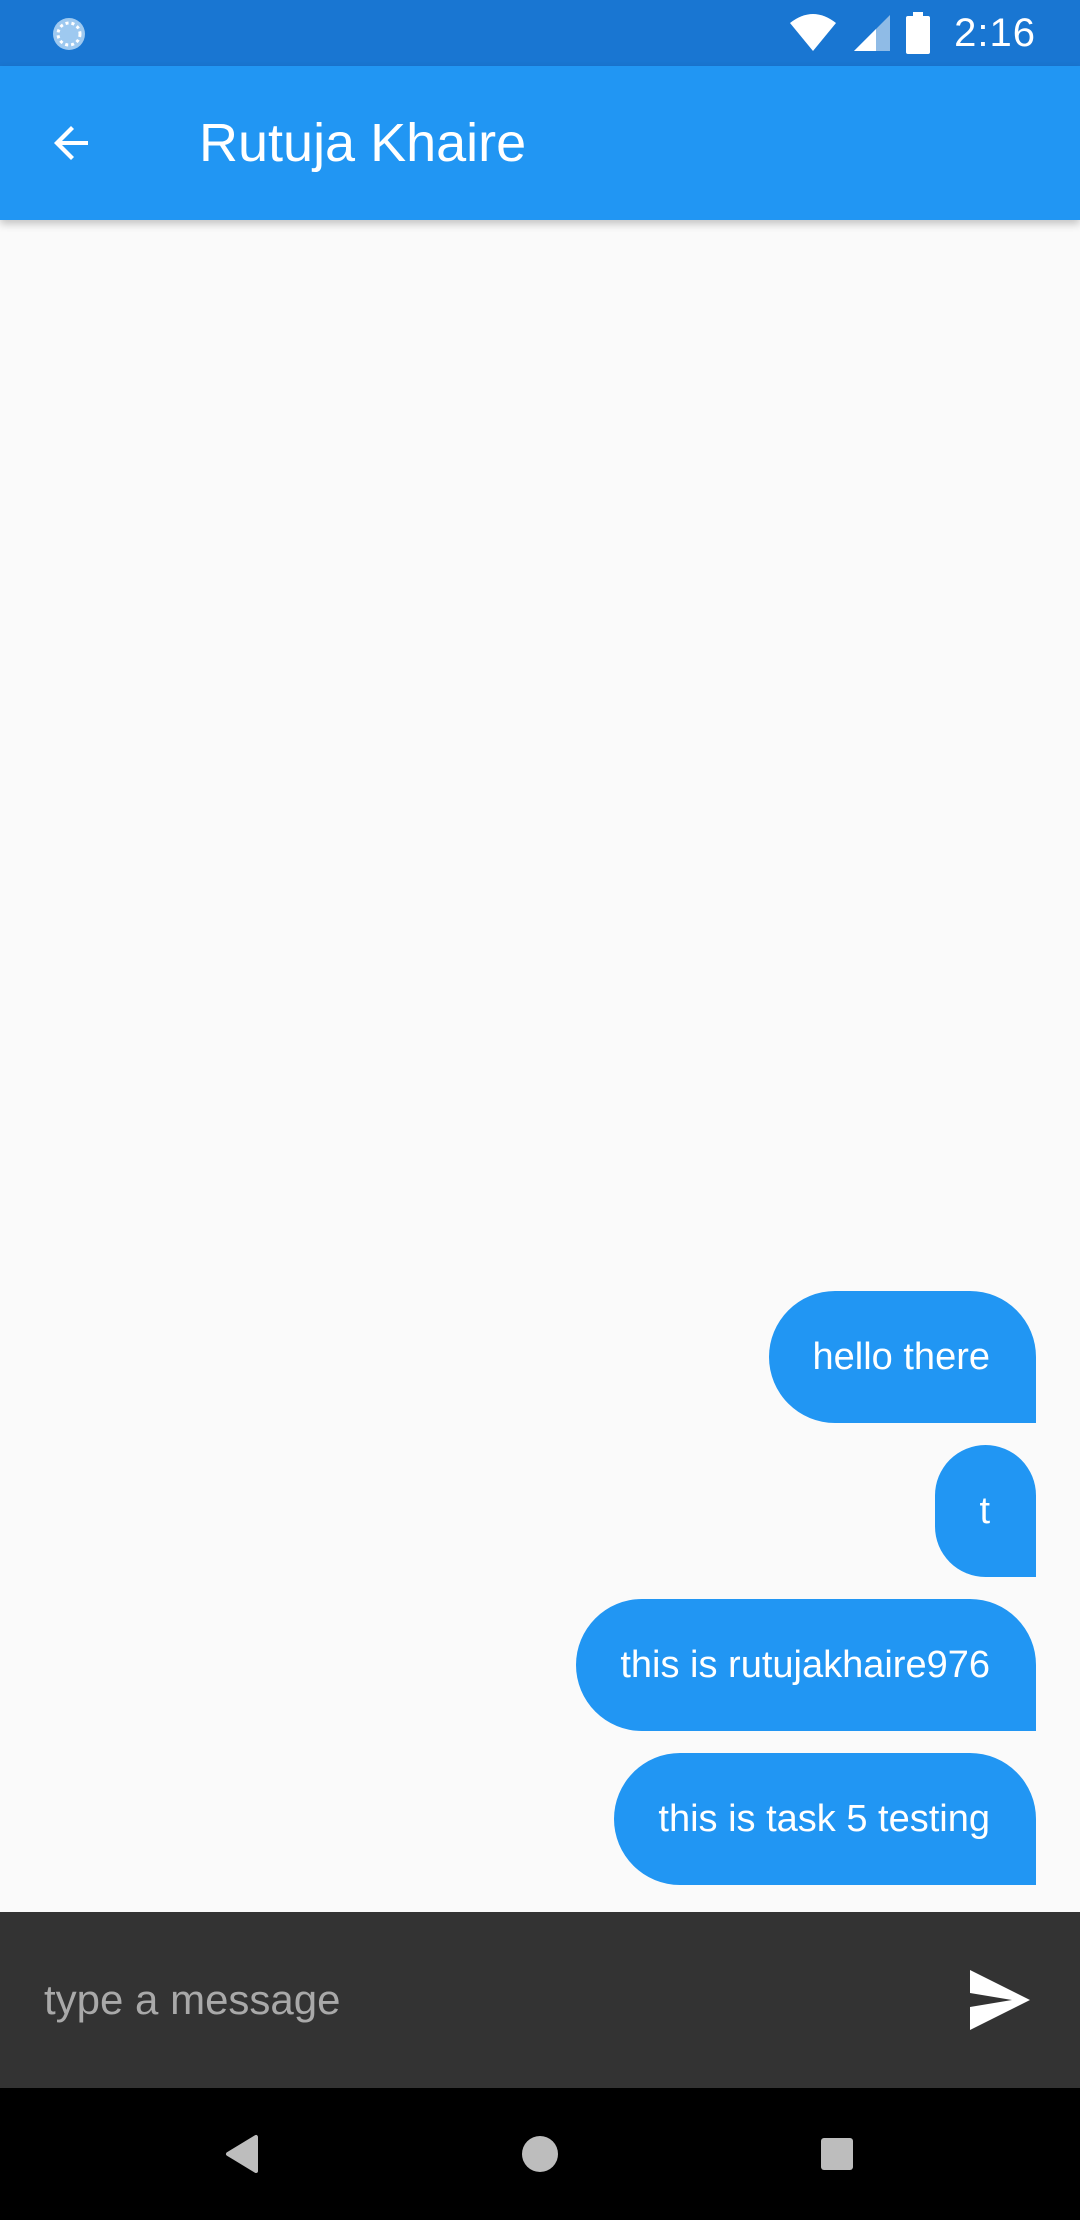 The width and height of the screenshot is (1080, 2220). I want to click on page-title: Rutuja Khaire, so click(363, 143).